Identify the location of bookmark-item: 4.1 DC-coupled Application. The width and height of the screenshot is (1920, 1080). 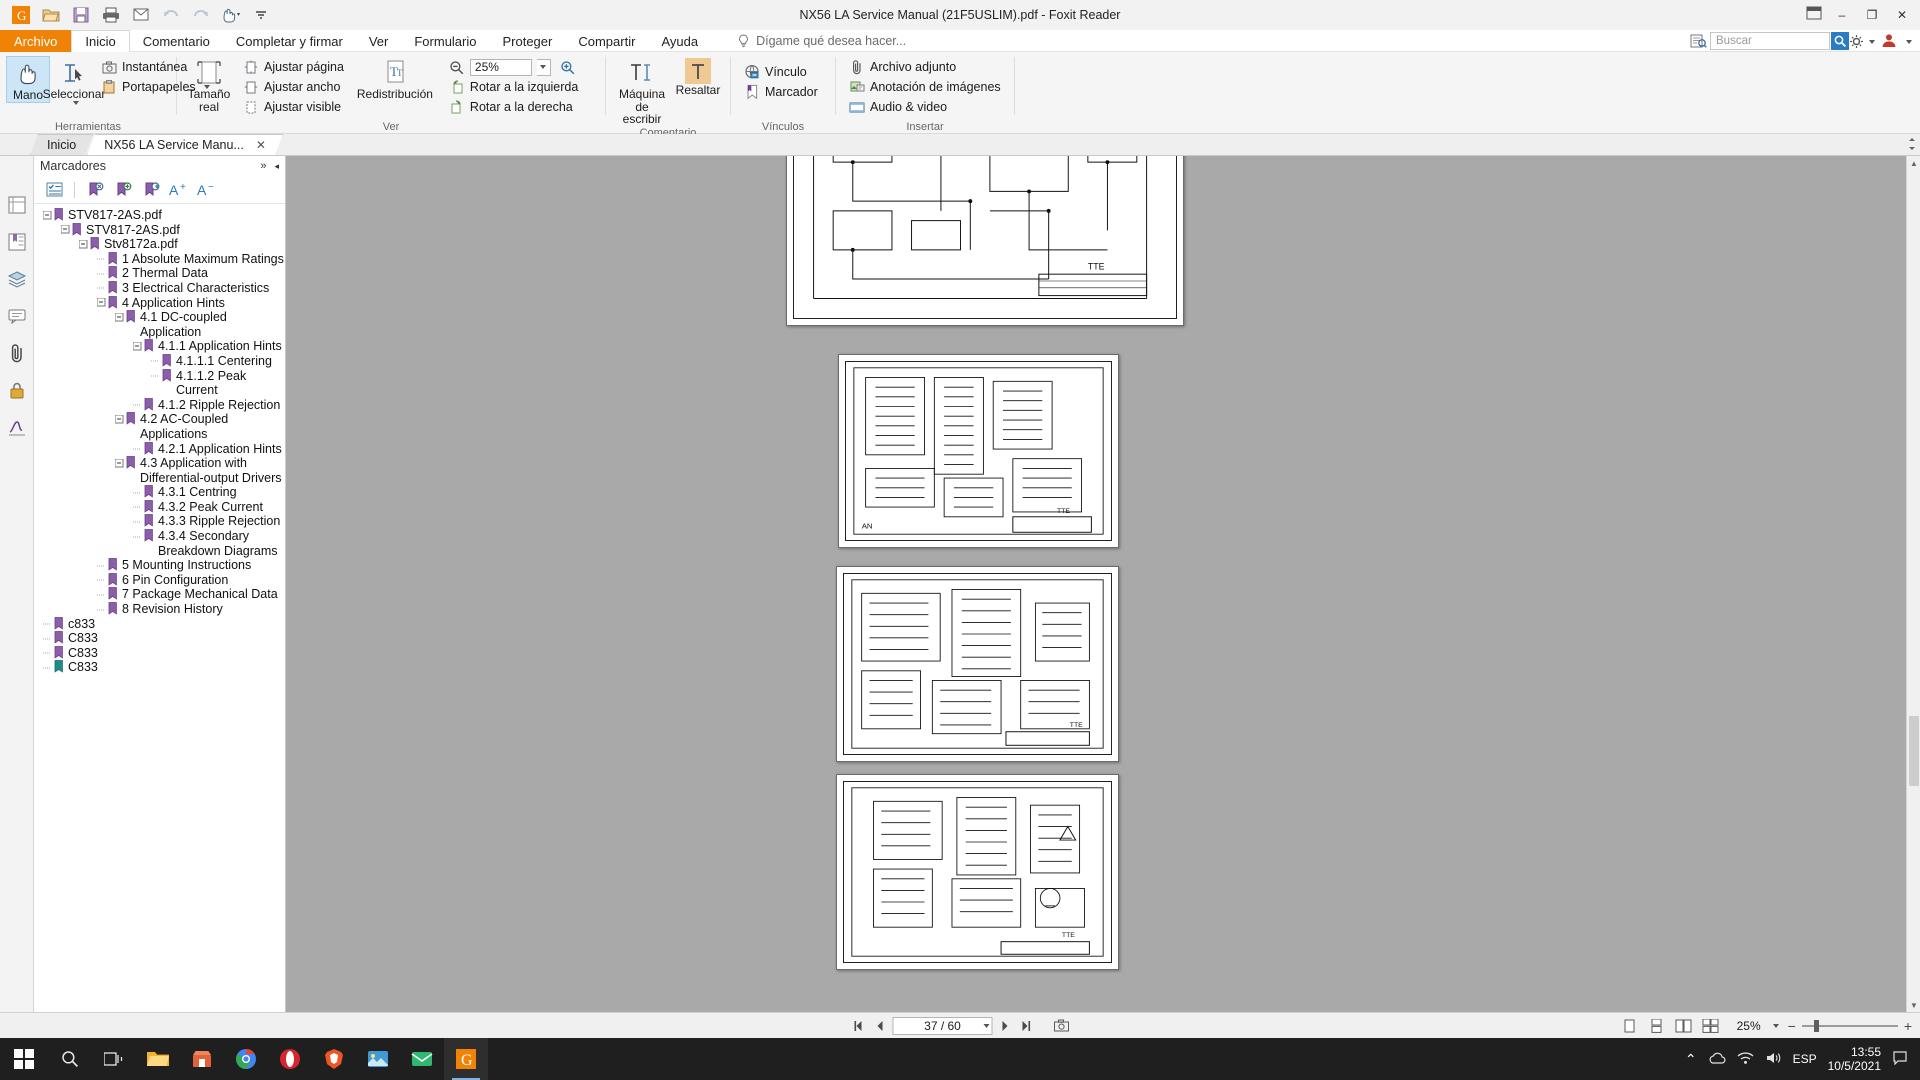
(159, 324).